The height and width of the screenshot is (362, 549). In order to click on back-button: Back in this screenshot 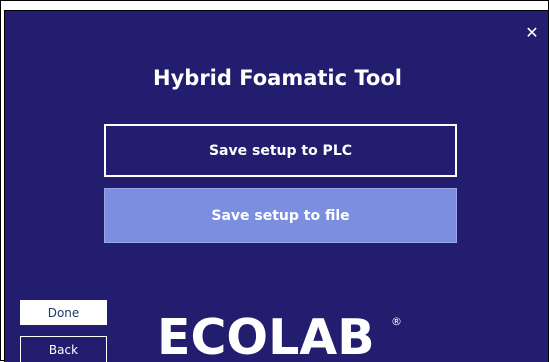, I will do `click(63, 349)`.